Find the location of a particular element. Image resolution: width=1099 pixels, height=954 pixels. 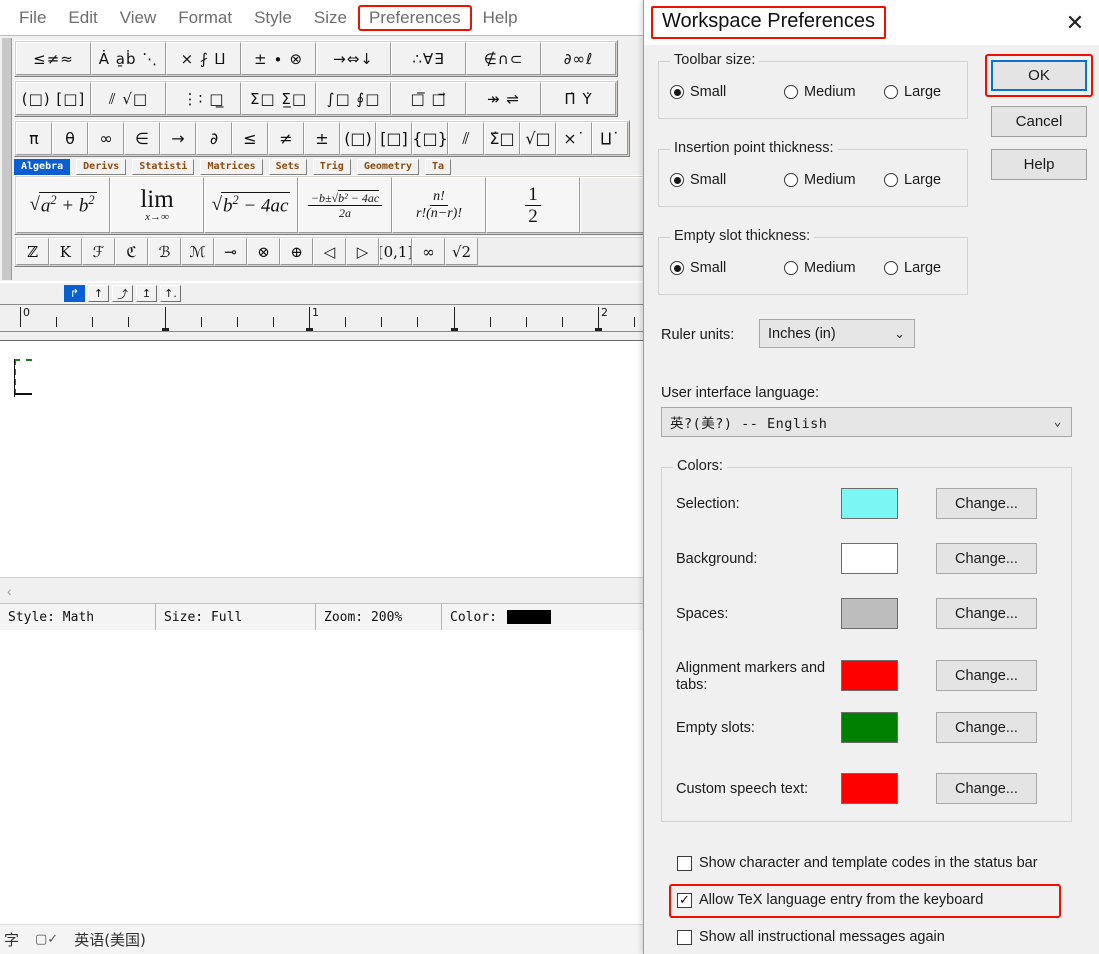

menu-item-view: View is located at coordinates (138, 18).